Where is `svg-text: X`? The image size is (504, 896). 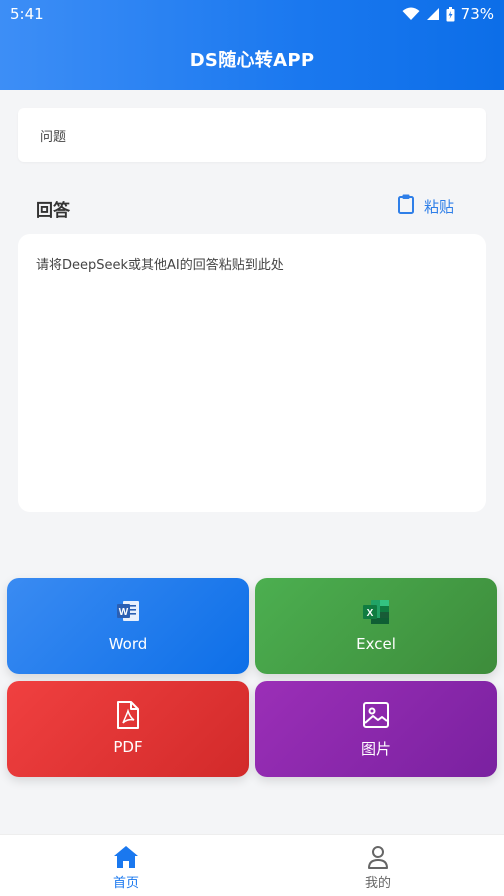 svg-text: X is located at coordinates (370, 613).